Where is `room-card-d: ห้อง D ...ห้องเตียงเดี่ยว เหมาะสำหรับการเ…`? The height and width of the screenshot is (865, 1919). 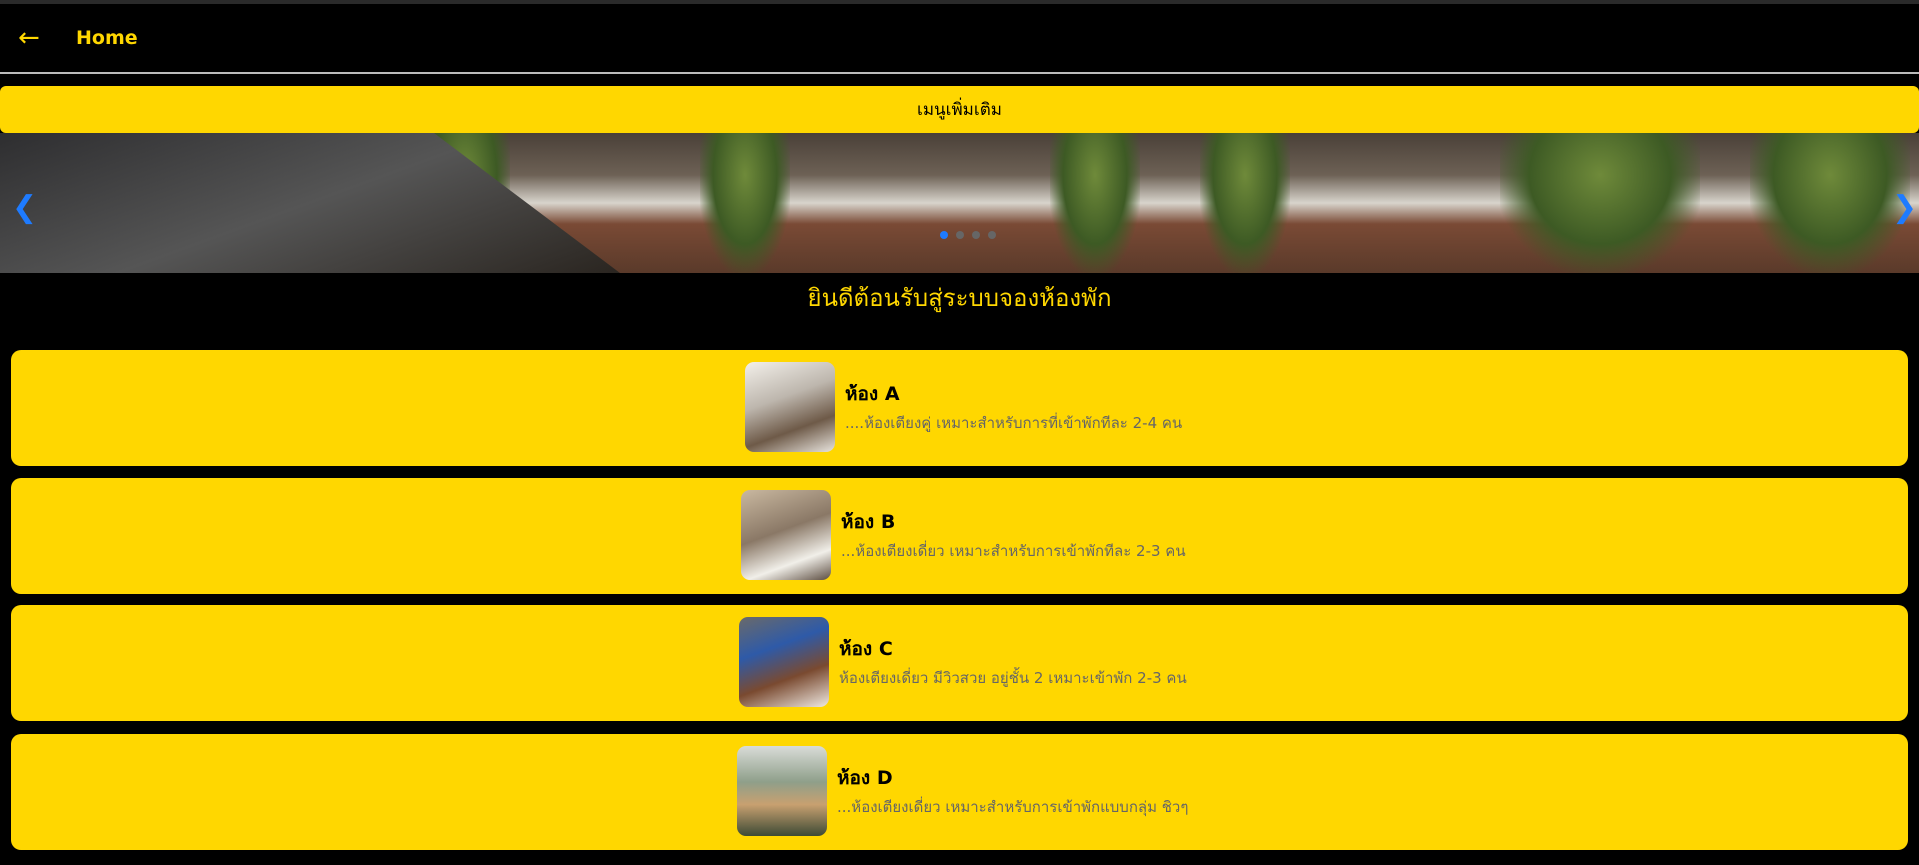 room-card-d: ห้อง D ...ห้องเตียงเดี่ยว เหมาะสำหรับการเ… is located at coordinates (959, 792).